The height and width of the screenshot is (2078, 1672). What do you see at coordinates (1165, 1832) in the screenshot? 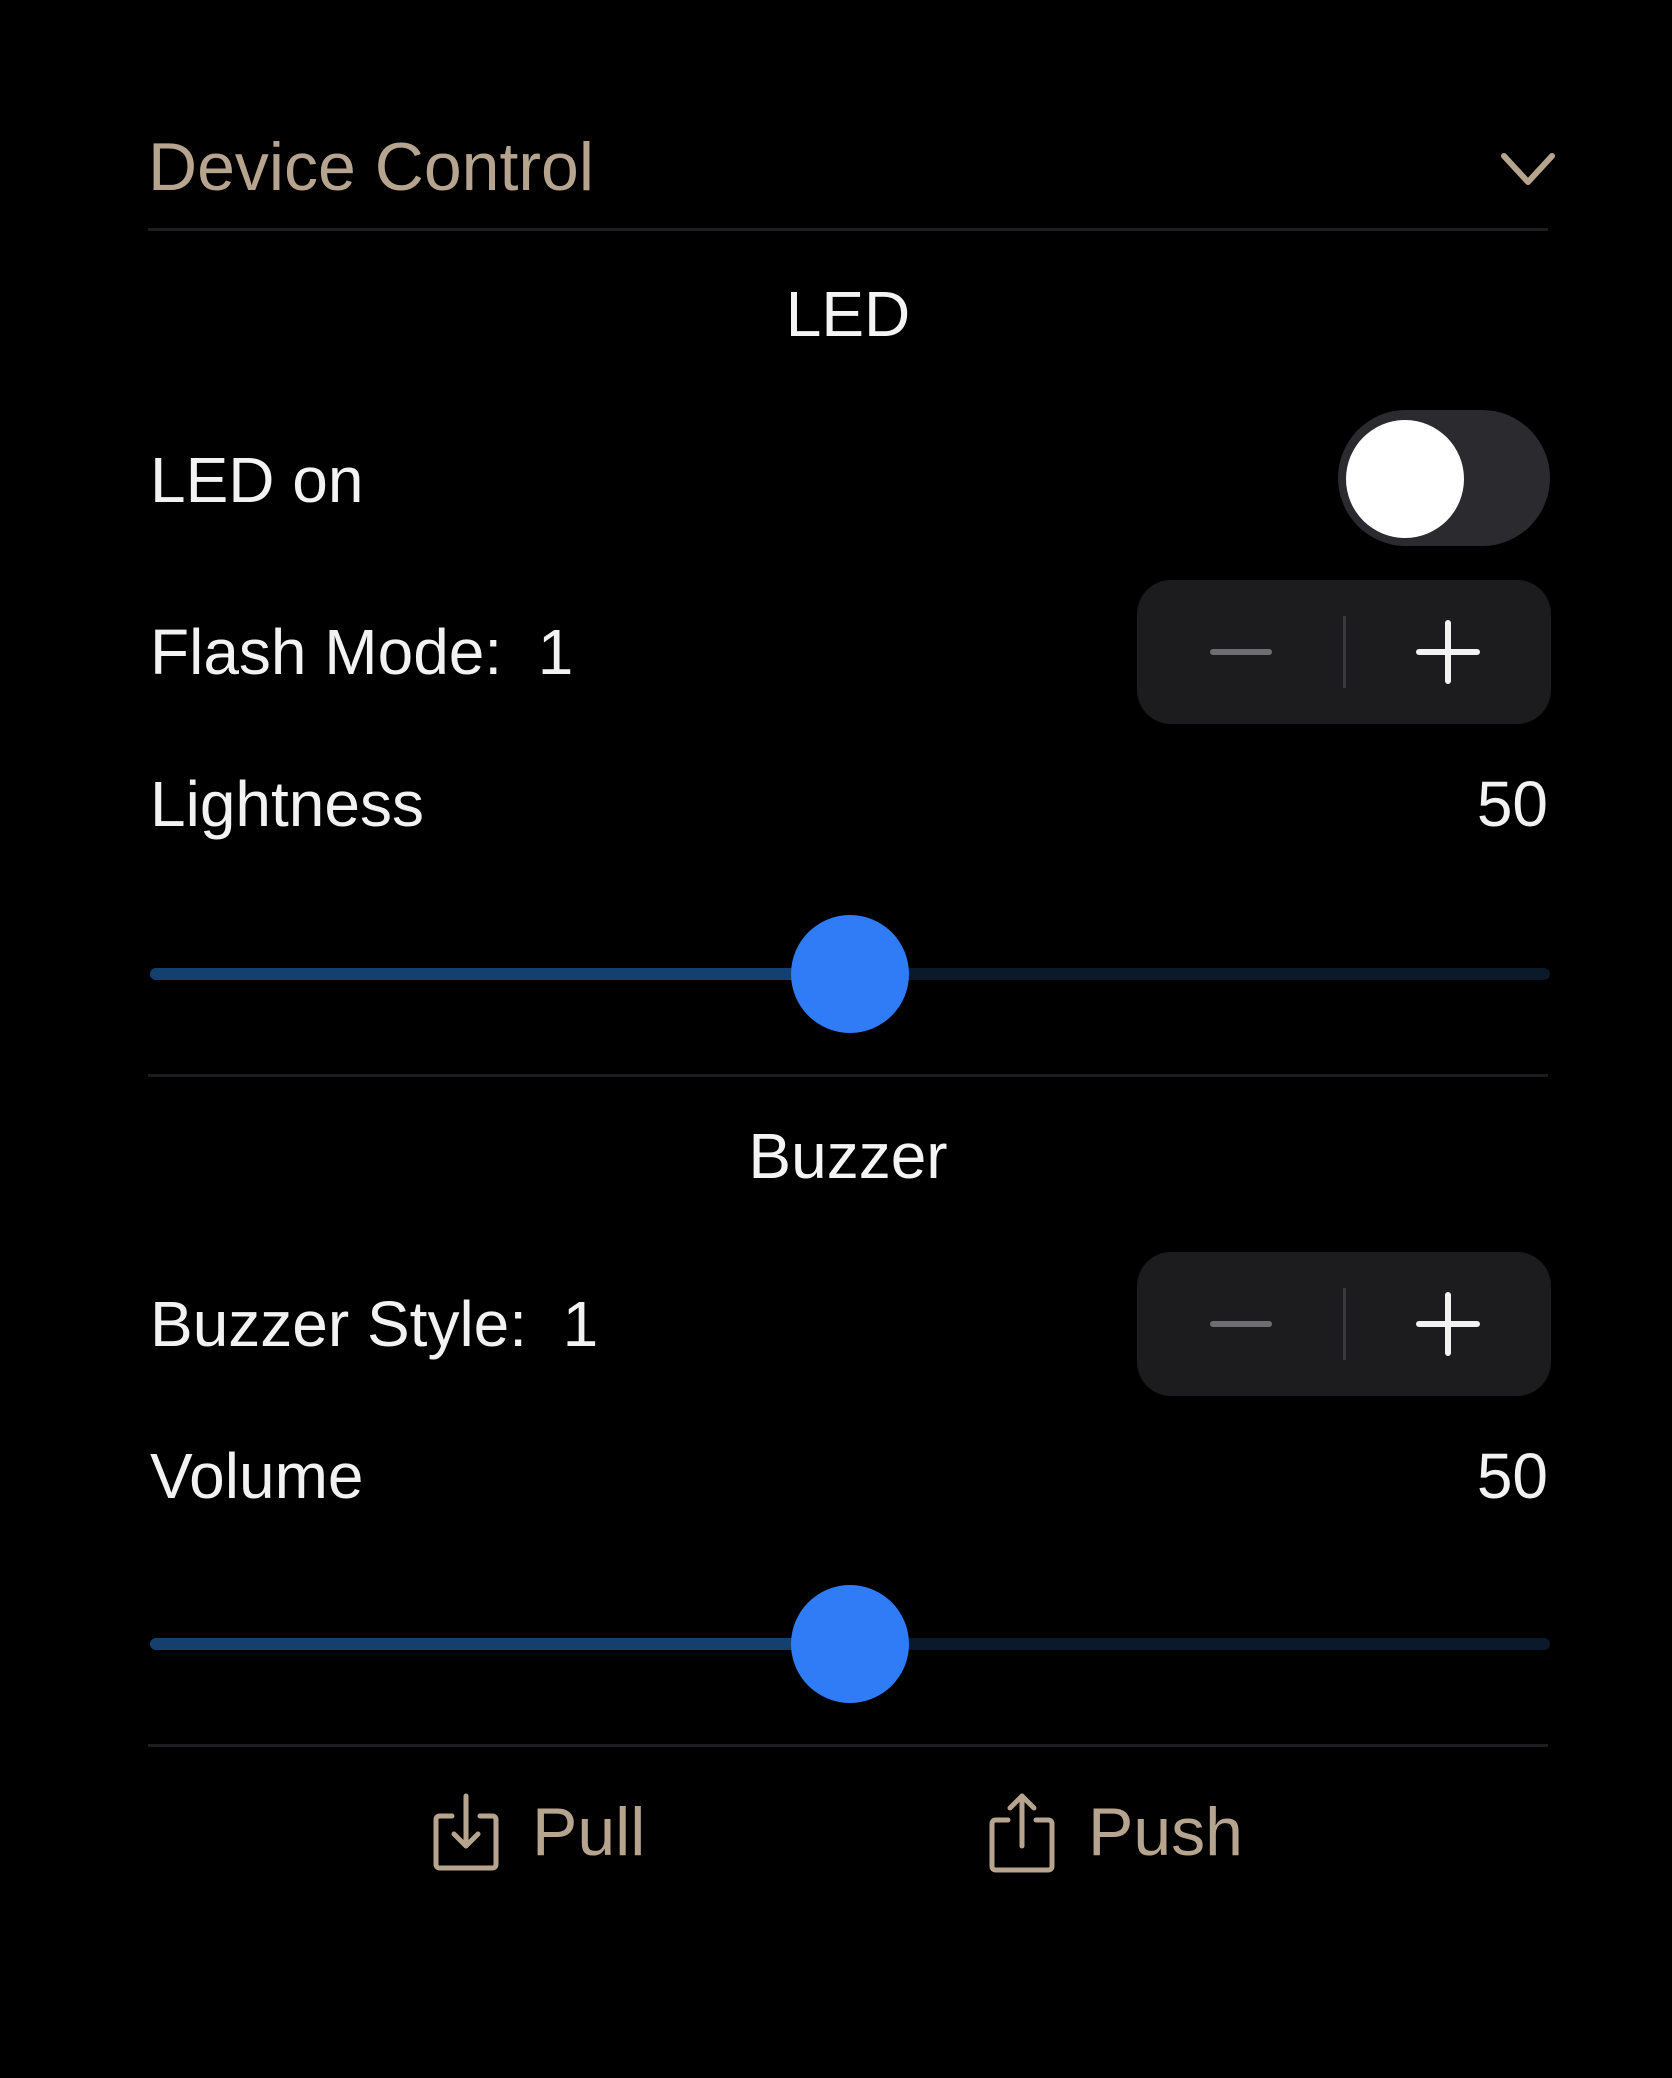
I see `push-button-label: Push` at bounding box center [1165, 1832].